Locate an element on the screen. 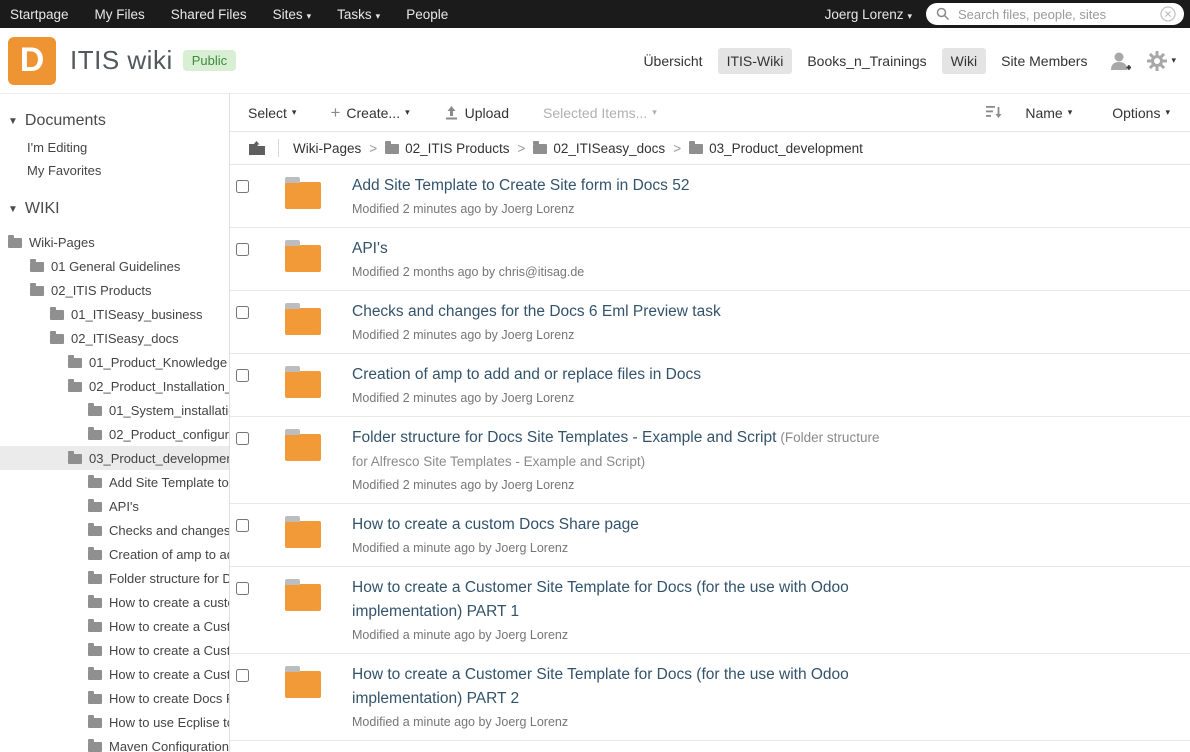  user-menu: Joerg Lorenz ▾ is located at coordinates (868, 14).